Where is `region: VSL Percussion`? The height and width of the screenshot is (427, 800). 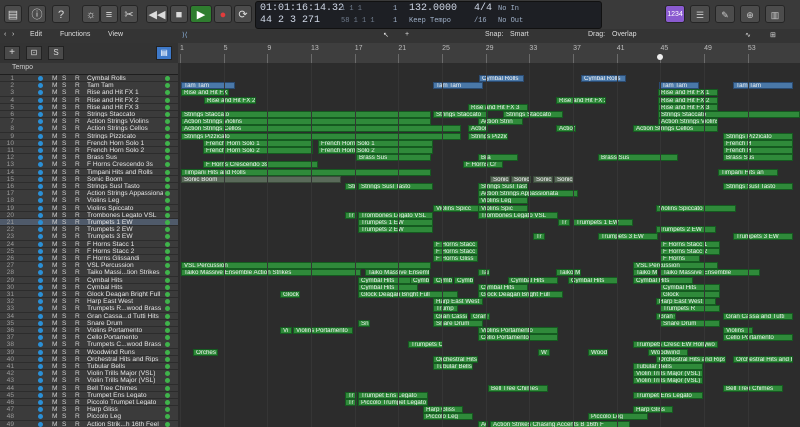 region: VSL Percussion is located at coordinates (306, 266).